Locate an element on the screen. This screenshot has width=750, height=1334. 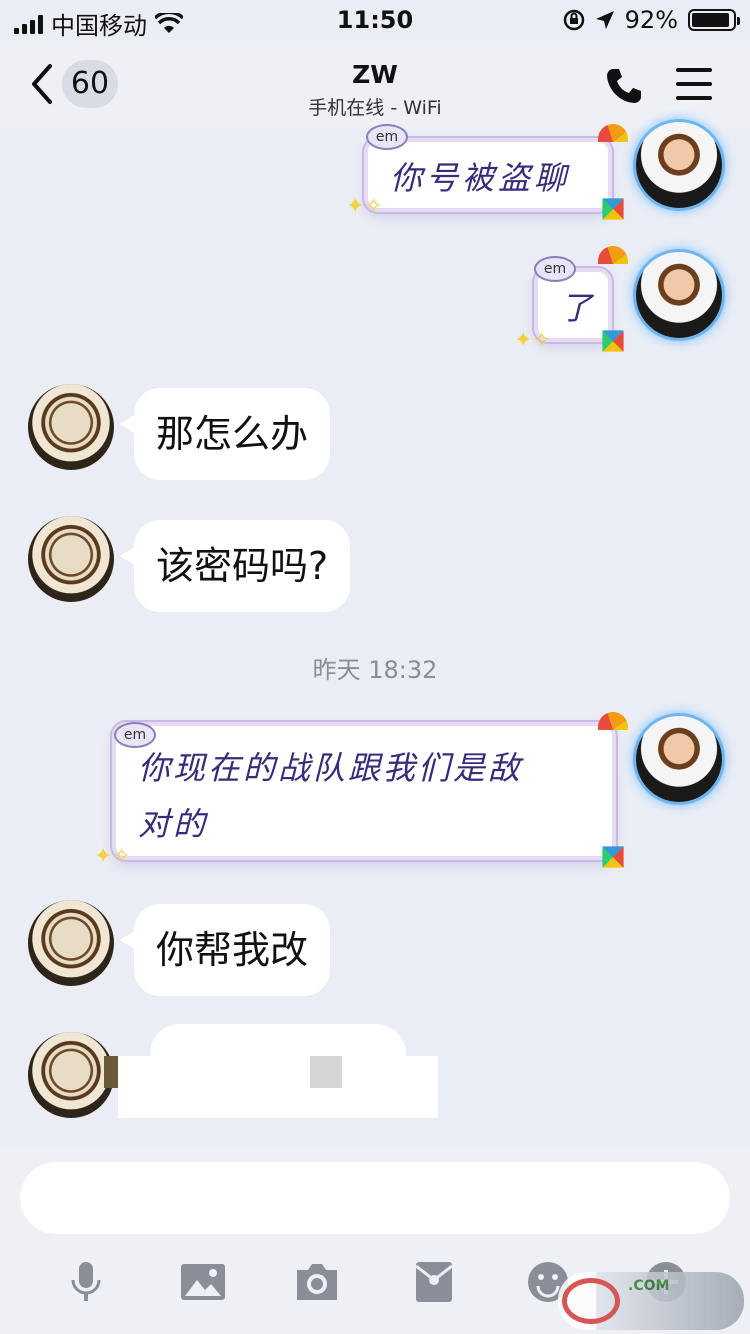
message-text: 了 is located at coordinates (578, 308).